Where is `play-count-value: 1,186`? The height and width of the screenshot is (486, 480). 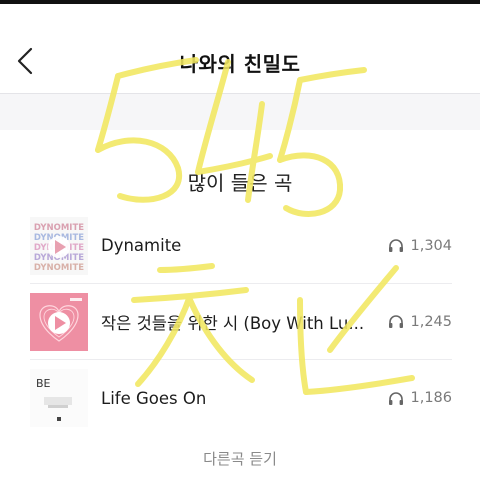
play-count-value: 1,186 is located at coordinates (431, 398).